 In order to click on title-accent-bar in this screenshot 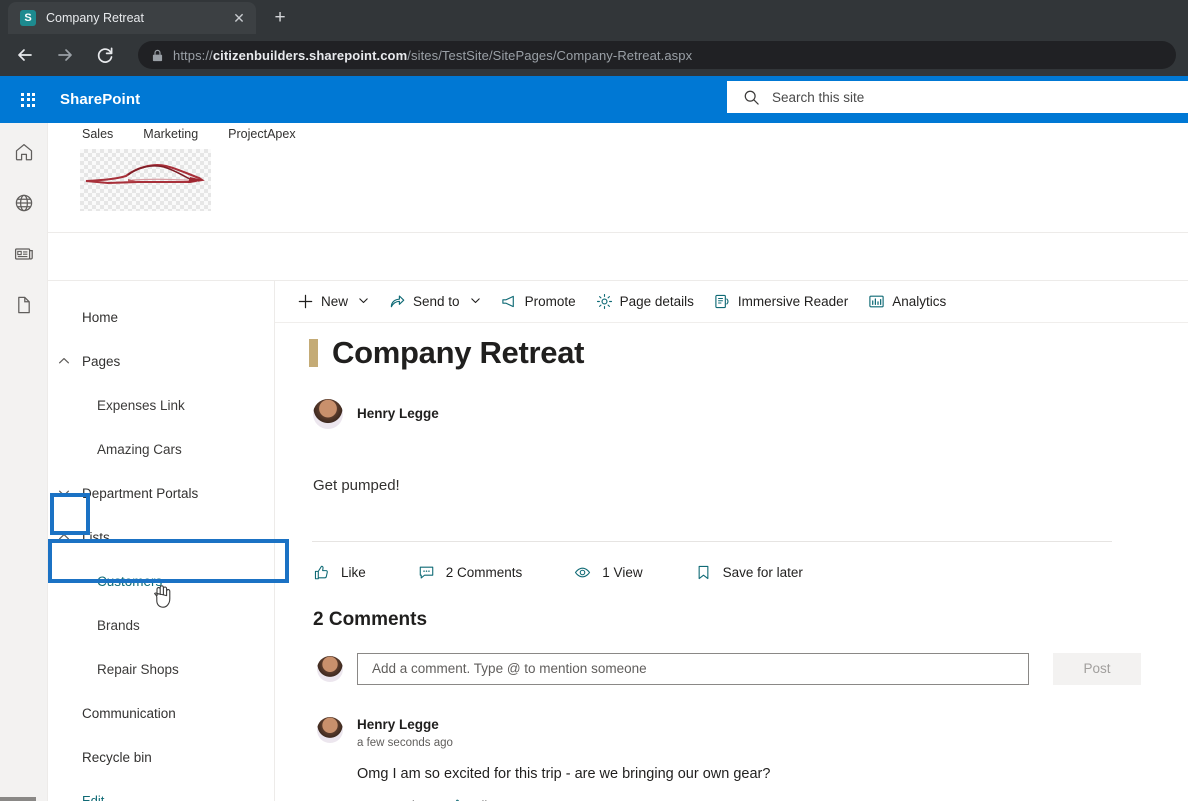, I will do `click(313, 352)`.